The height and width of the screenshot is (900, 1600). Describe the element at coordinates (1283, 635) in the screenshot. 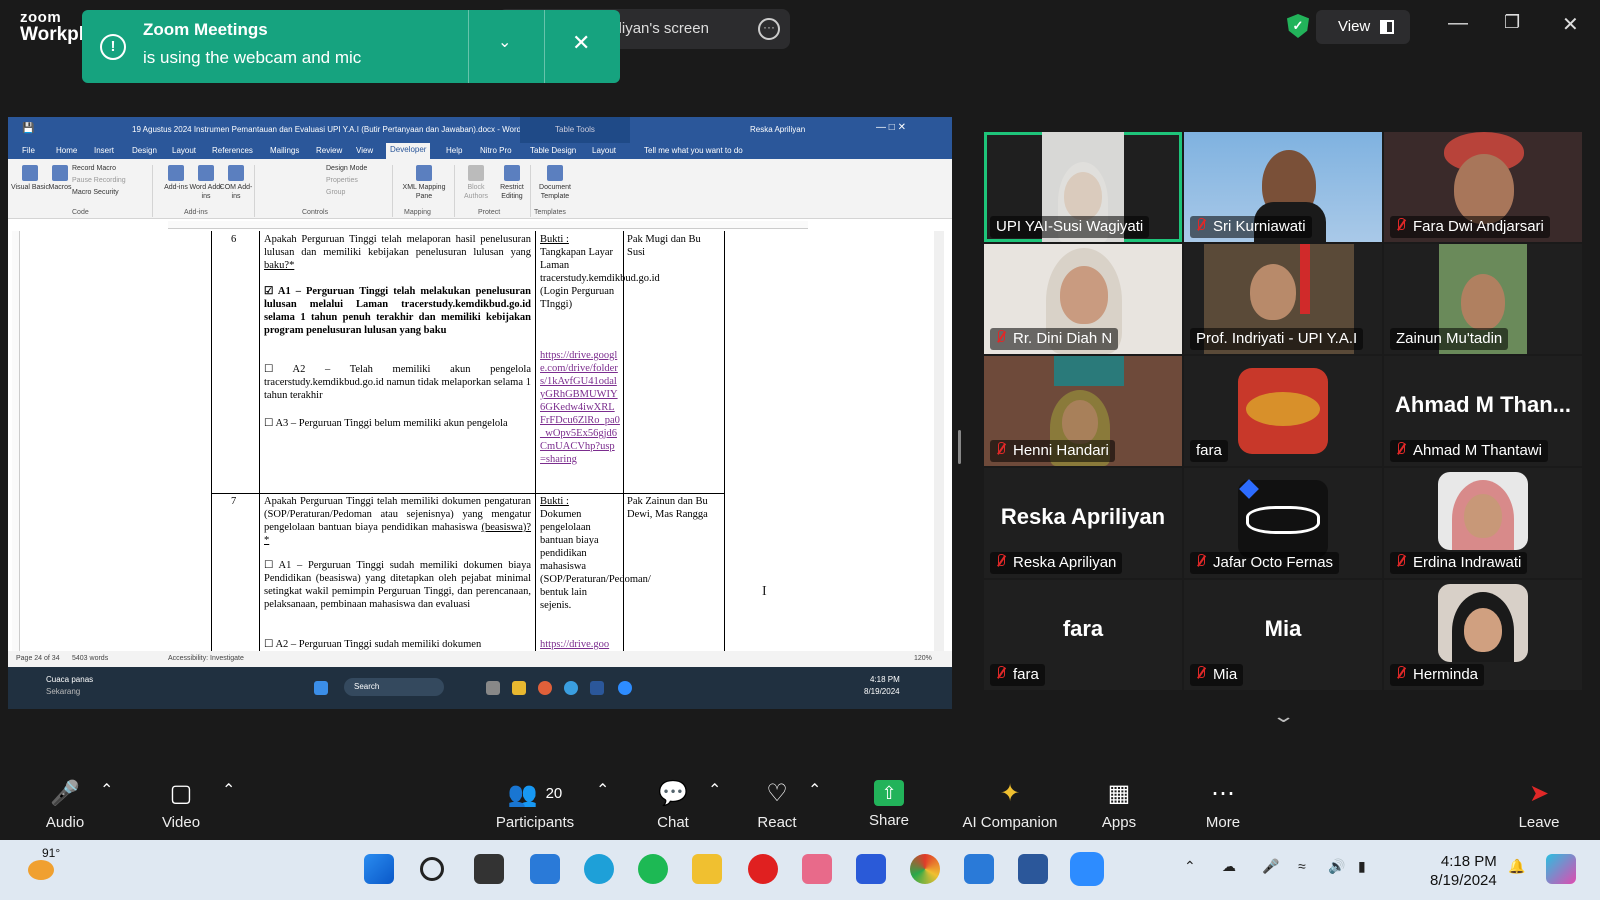

I see `participant-tile: Mia Mia` at that location.